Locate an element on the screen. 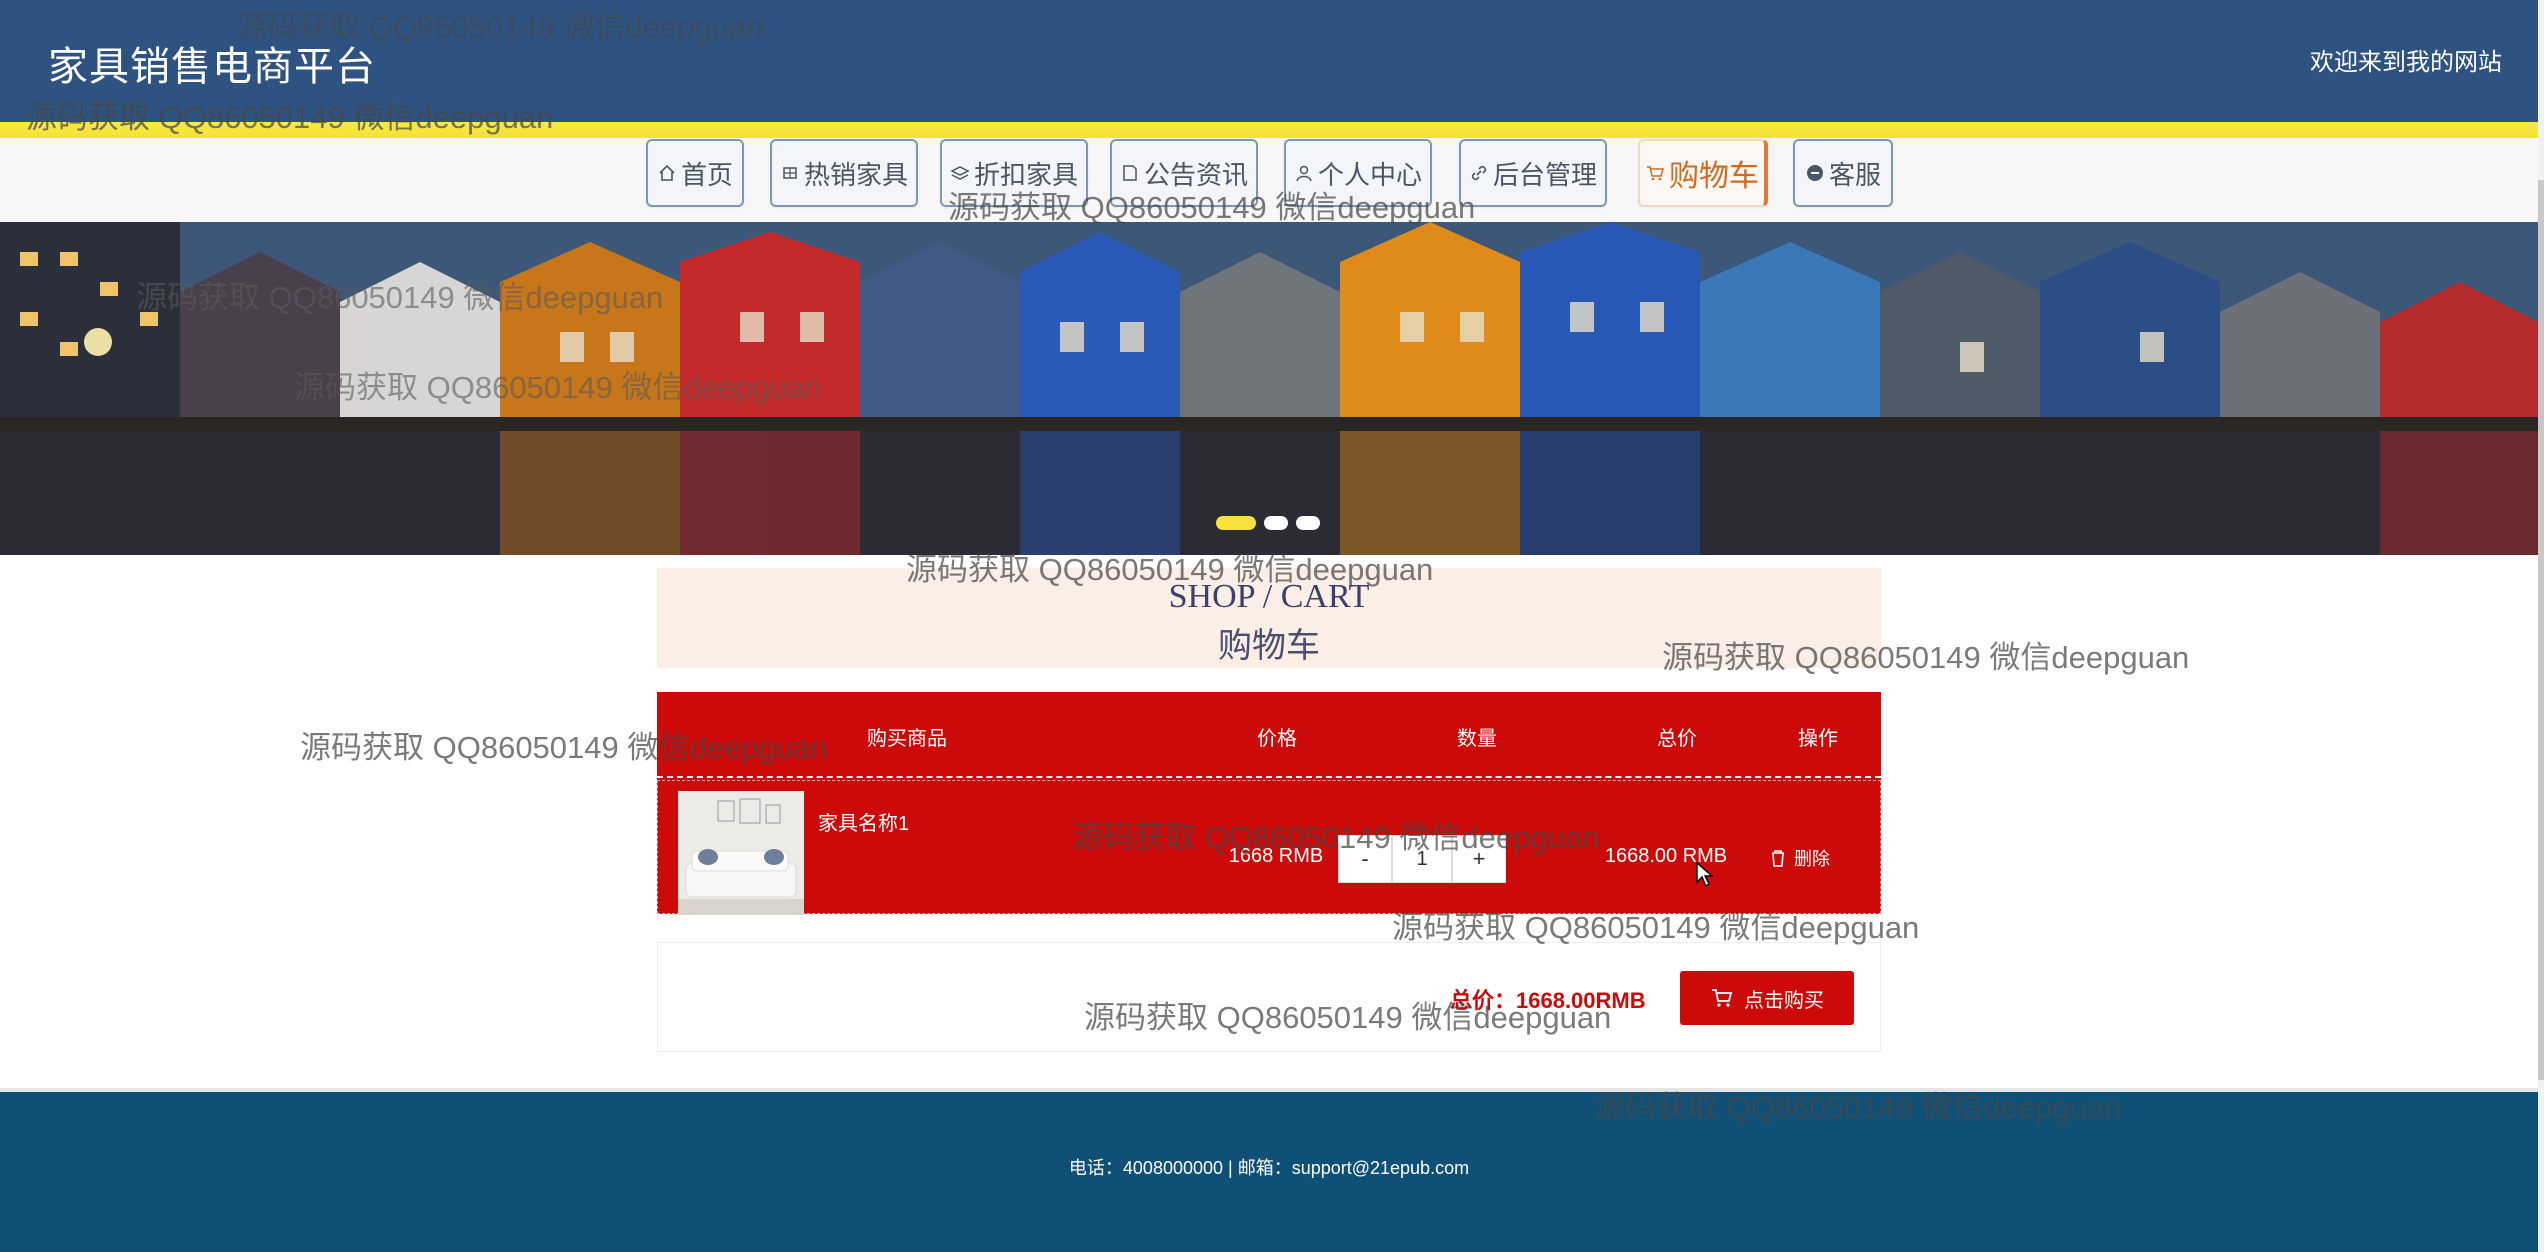 The height and width of the screenshot is (1252, 2544). buy-button: 点击购买 is located at coordinates (1767, 998).